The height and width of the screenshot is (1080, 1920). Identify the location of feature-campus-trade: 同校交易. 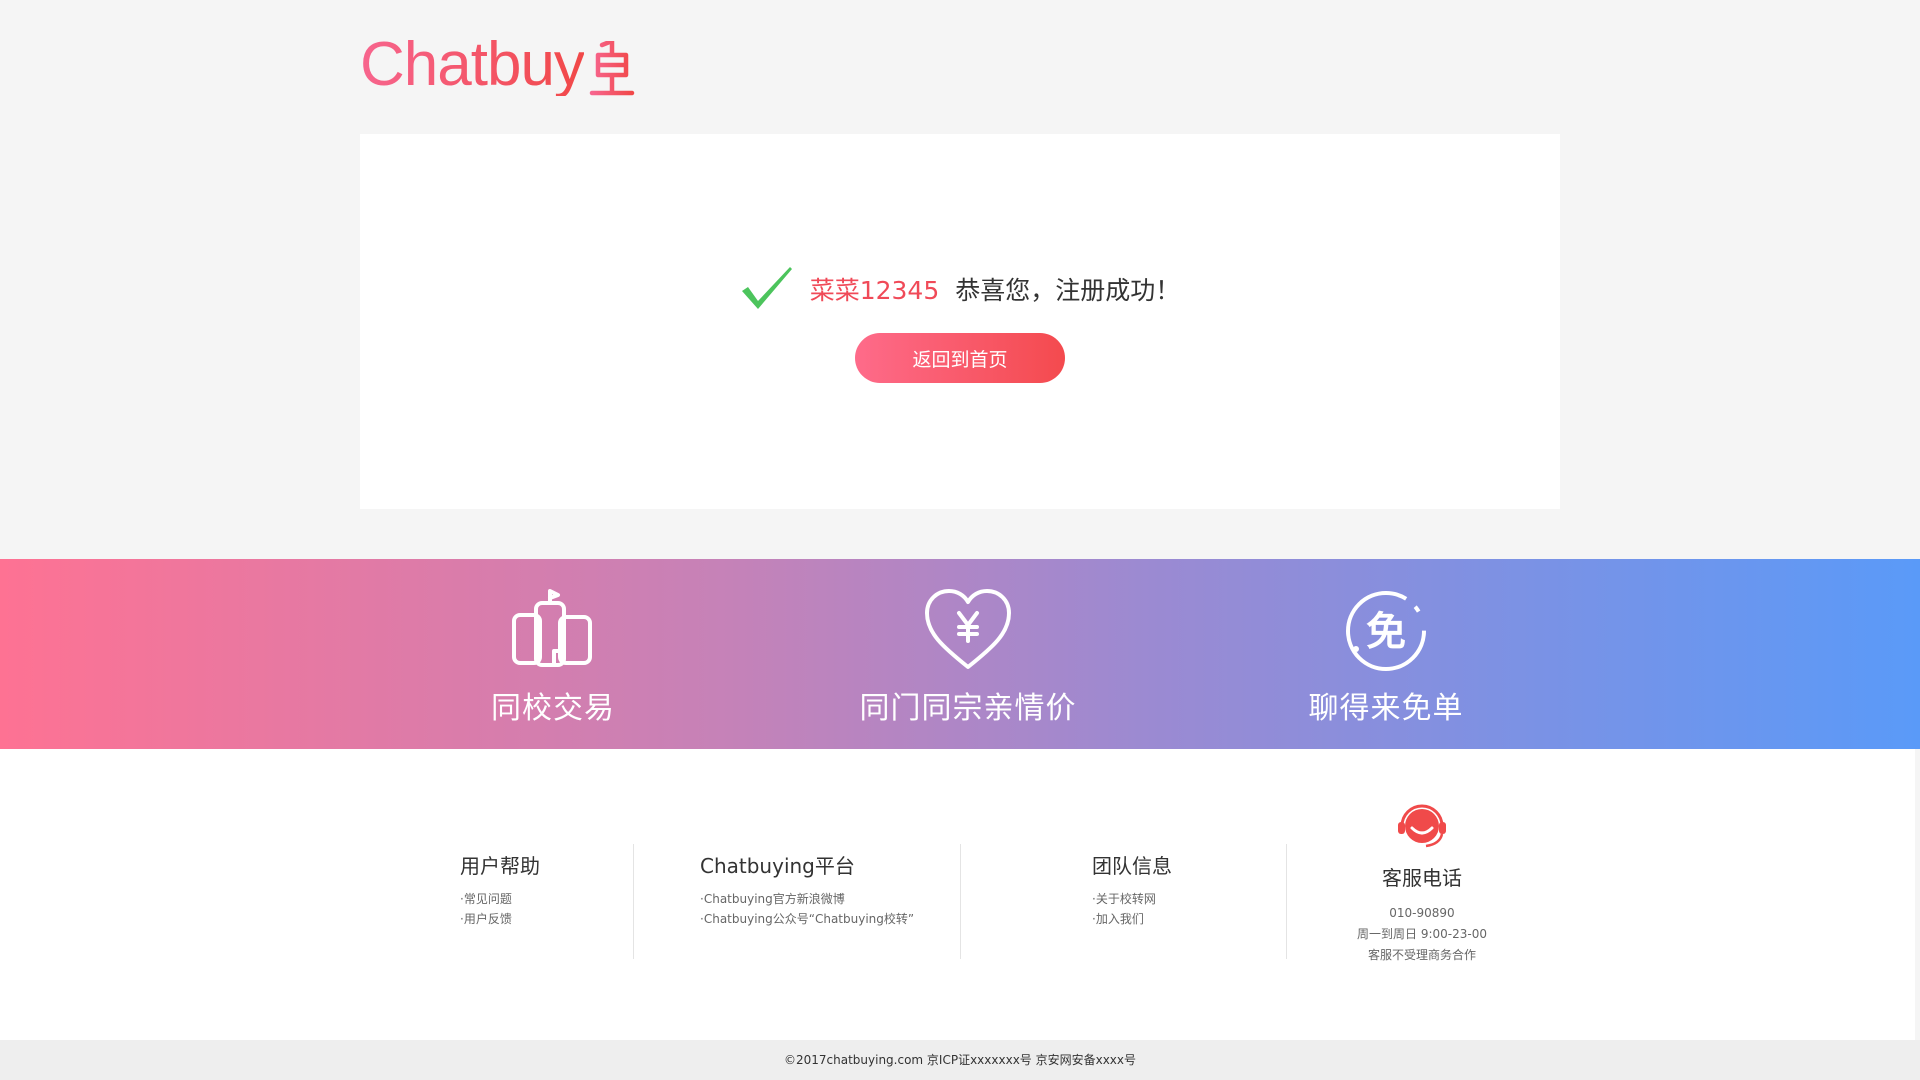
(553, 654).